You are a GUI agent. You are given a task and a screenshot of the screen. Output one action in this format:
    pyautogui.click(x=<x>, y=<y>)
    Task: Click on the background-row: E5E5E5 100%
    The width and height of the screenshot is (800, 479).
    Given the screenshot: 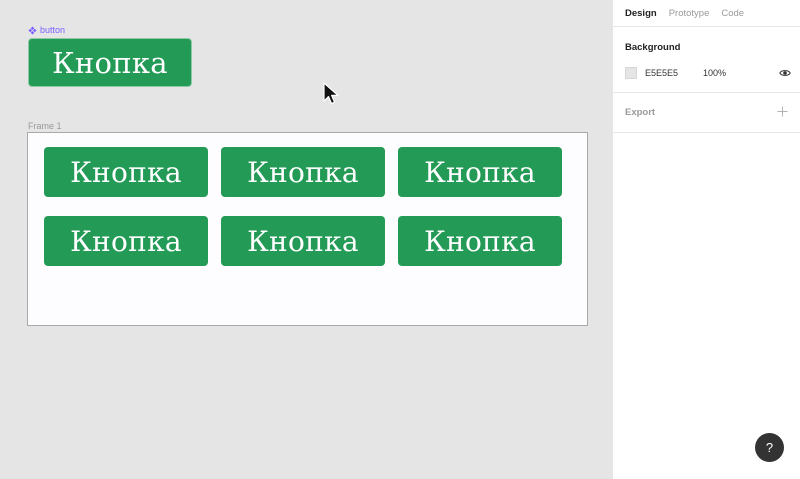 What is the action you would take?
    pyautogui.click(x=708, y=73)
    